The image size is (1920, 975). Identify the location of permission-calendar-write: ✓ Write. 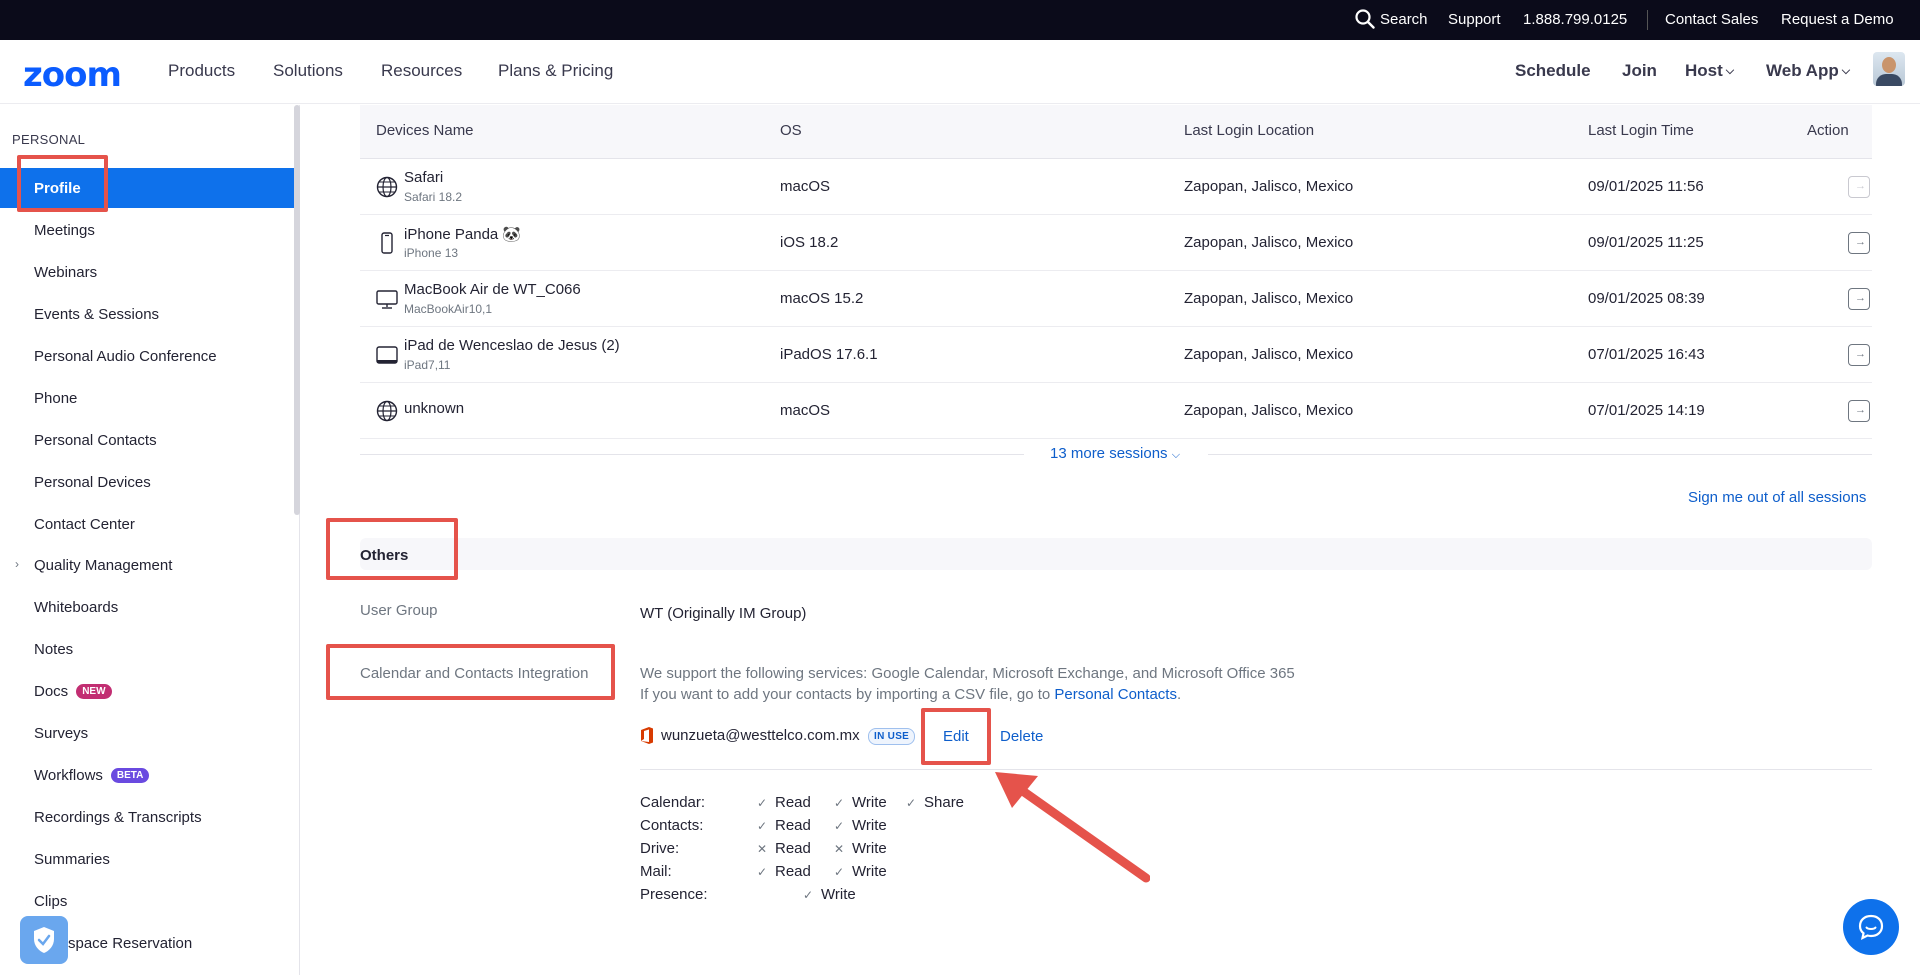
(860, 802).